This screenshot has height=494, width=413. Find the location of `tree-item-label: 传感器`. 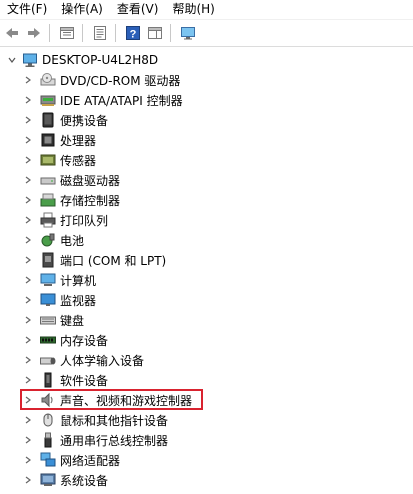

tree-item-label: 传感器 is located at coordinates (78, 160).